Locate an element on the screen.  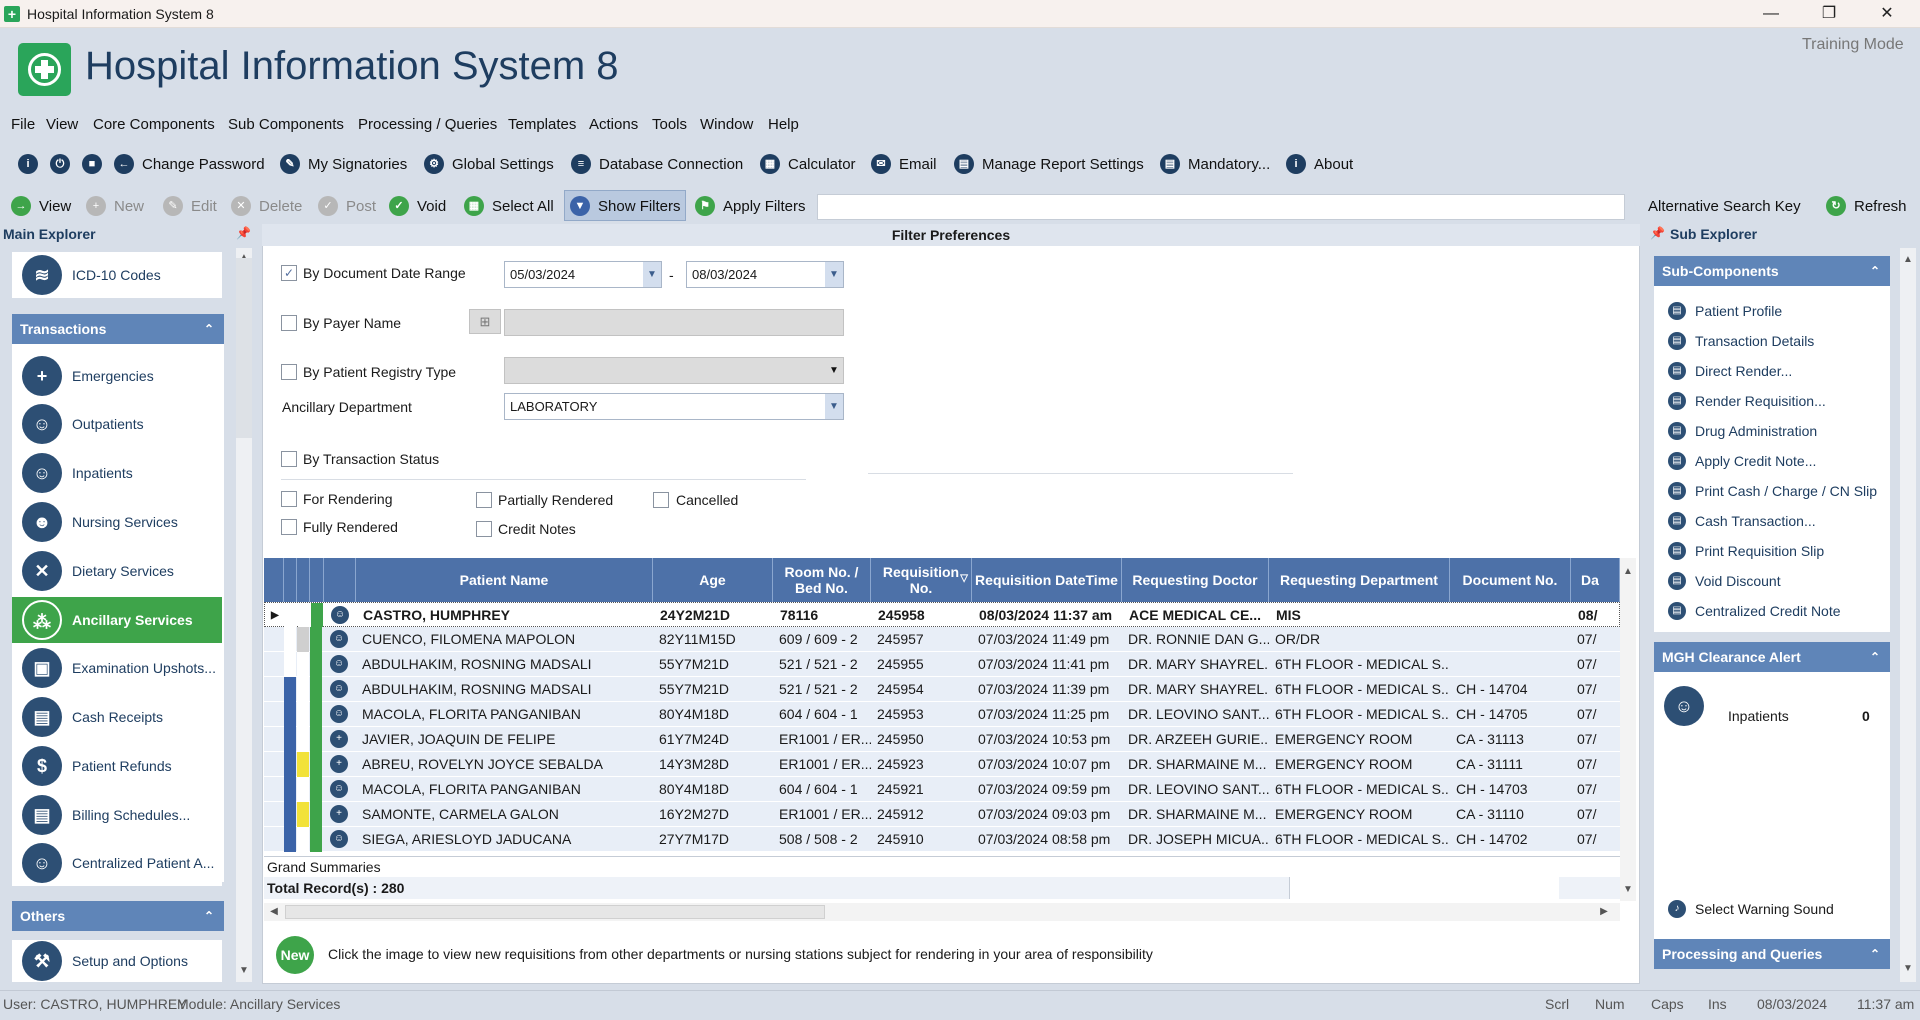
sub-drug-administration: ▤ Drug Administration is located at coordinates (1742, 431).